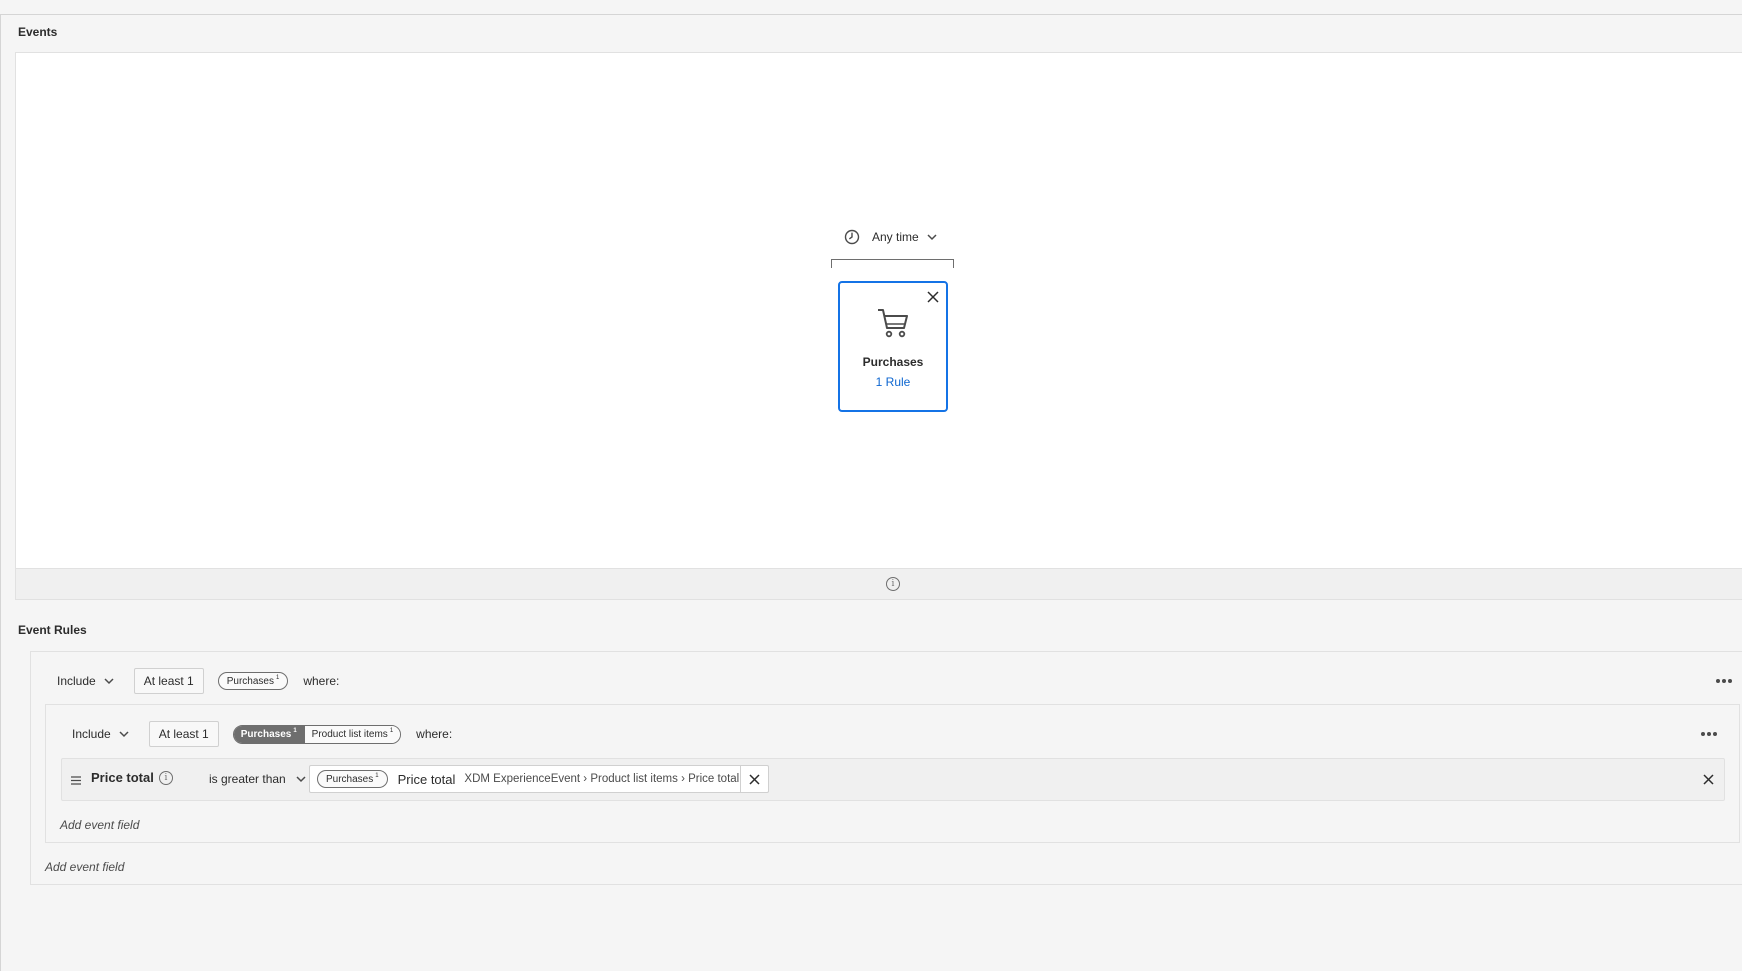 Image resolution: width=1742 pixels, height=971 pixels. I want to click on outer-rule-header: Include At least 1 Purchases 1 where:, so click(198, 681).